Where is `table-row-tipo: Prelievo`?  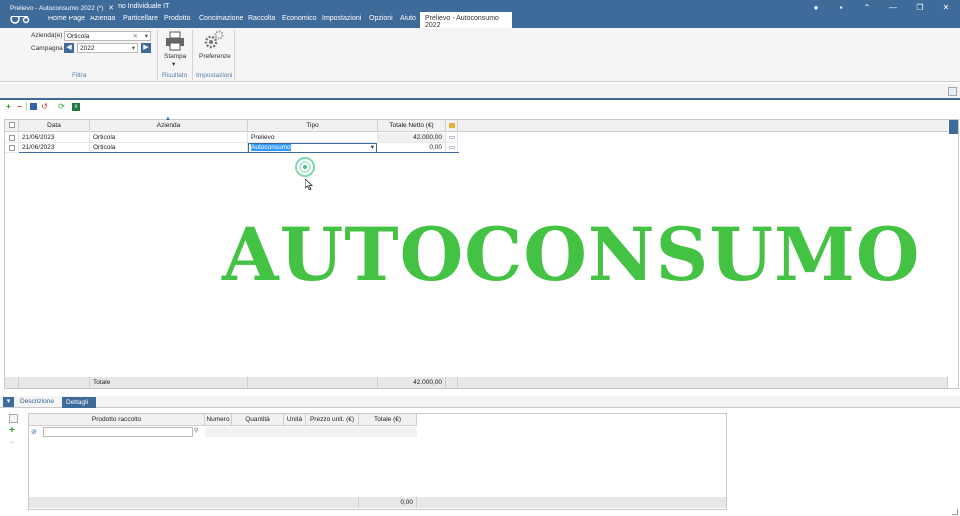
table-row-tipo: Prelievo is located at coordinates (313, 138).